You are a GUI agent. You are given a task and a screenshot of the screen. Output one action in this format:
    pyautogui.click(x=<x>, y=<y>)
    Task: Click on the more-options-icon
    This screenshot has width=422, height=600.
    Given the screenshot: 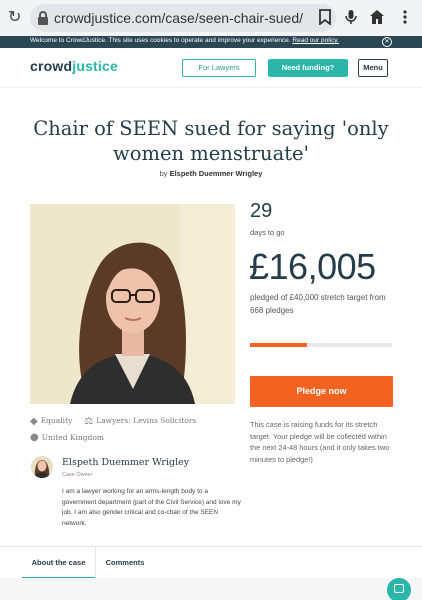 What is the action you would take?
    pyautogui.click(x=405, y=18)
    